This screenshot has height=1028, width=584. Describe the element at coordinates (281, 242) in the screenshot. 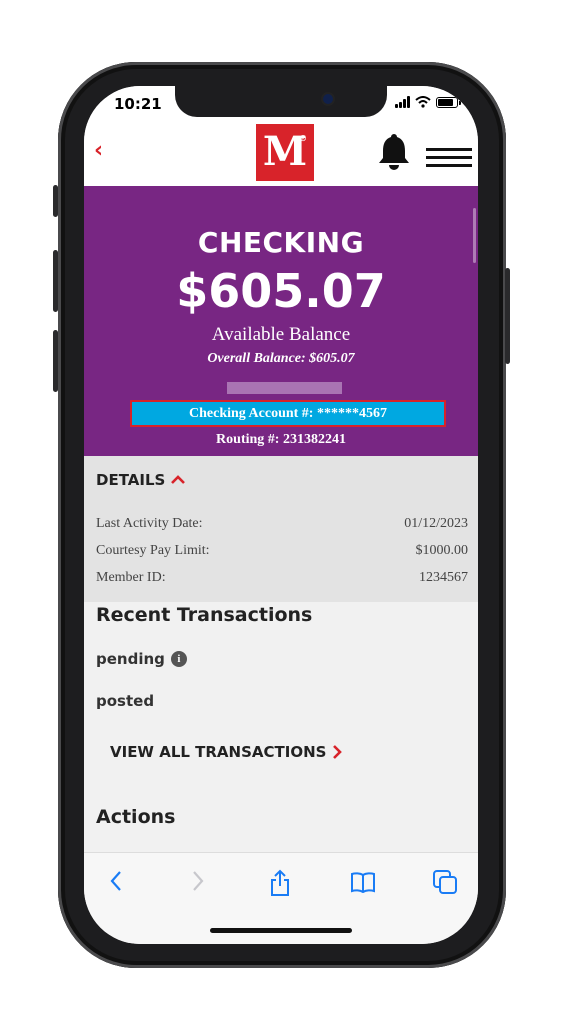

I see `account-type-title: CHECKING` at that location.